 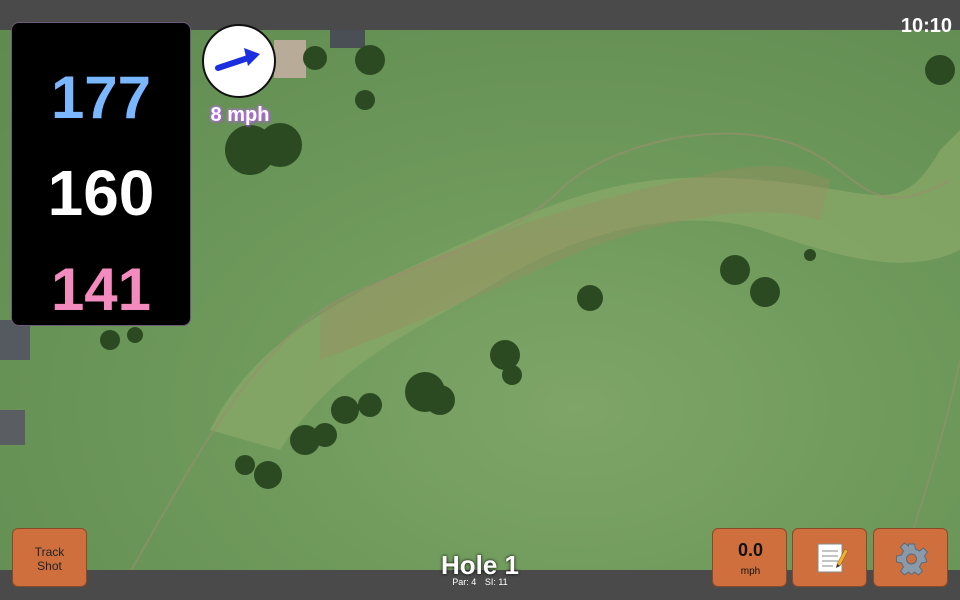 I want to click on center-distance: 160, so click(x=101, y=193).